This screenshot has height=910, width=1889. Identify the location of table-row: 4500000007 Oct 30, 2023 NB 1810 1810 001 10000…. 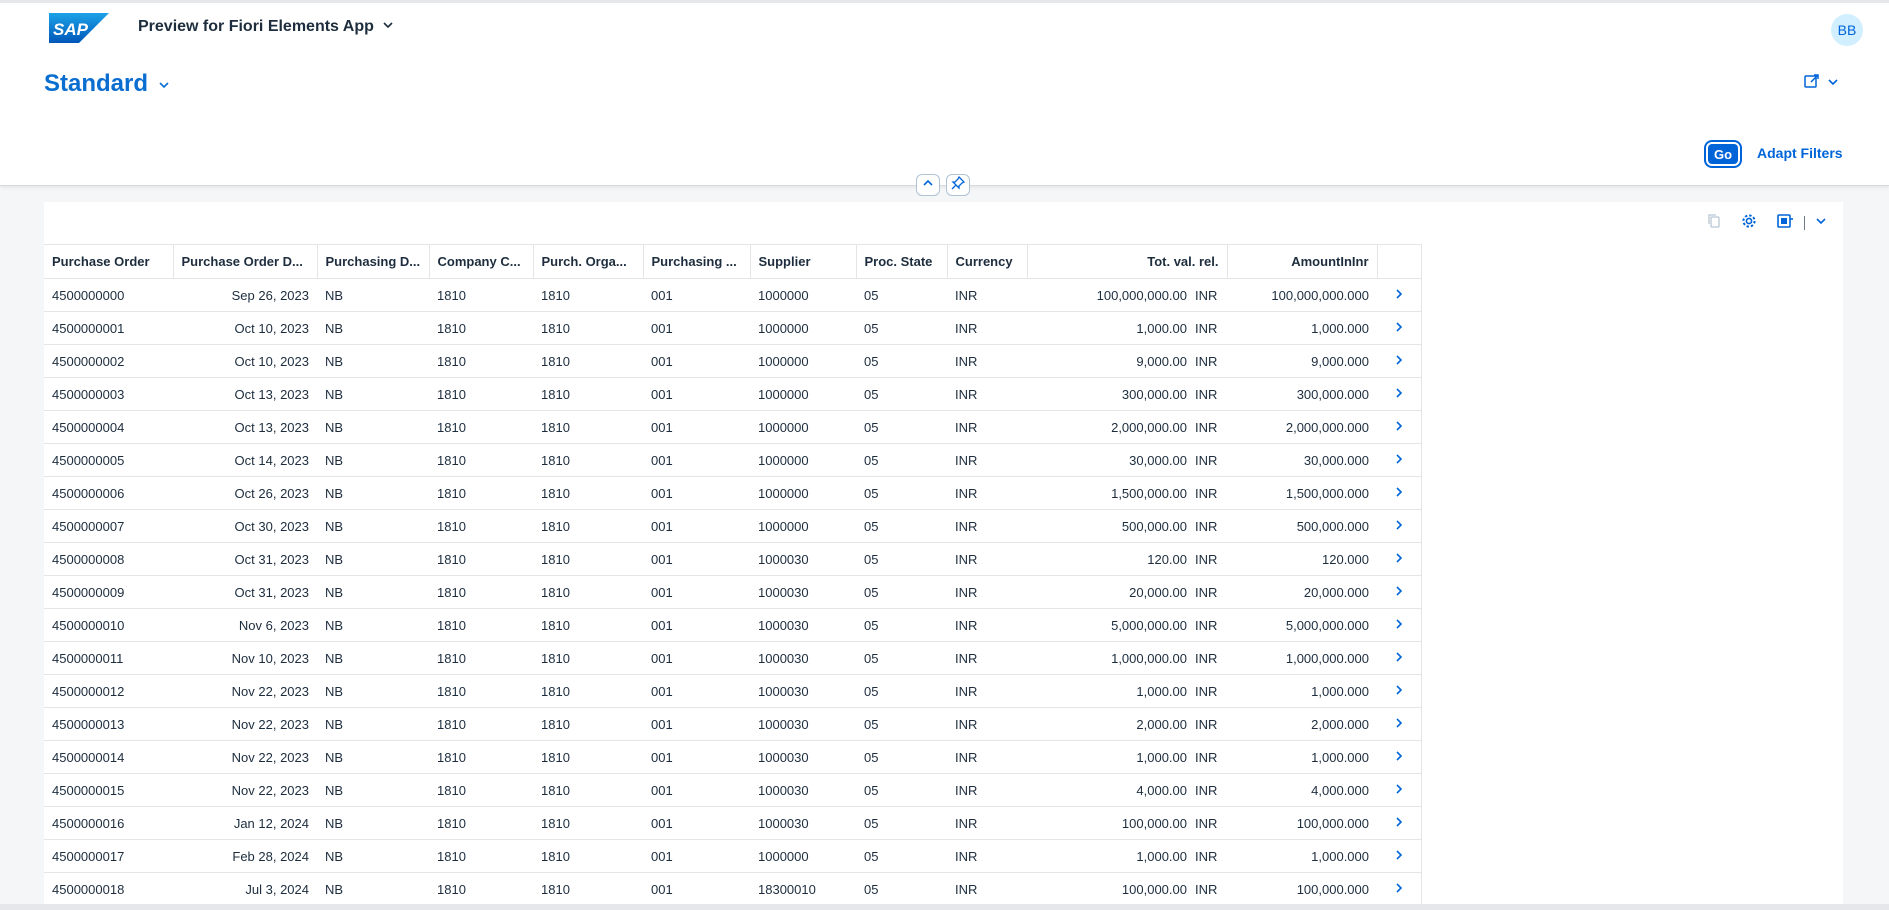
(733, 526).